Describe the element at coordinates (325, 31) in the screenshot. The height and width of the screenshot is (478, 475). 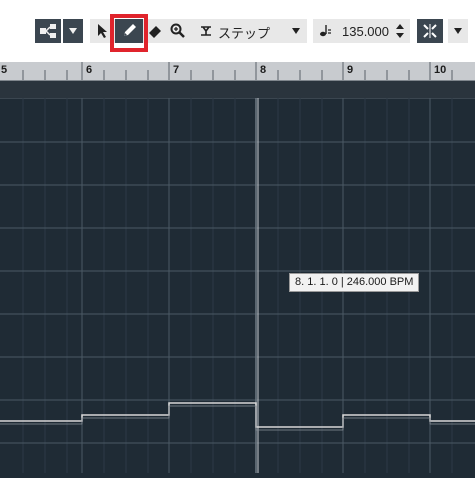
I see `quarter-note-icon` at that location.